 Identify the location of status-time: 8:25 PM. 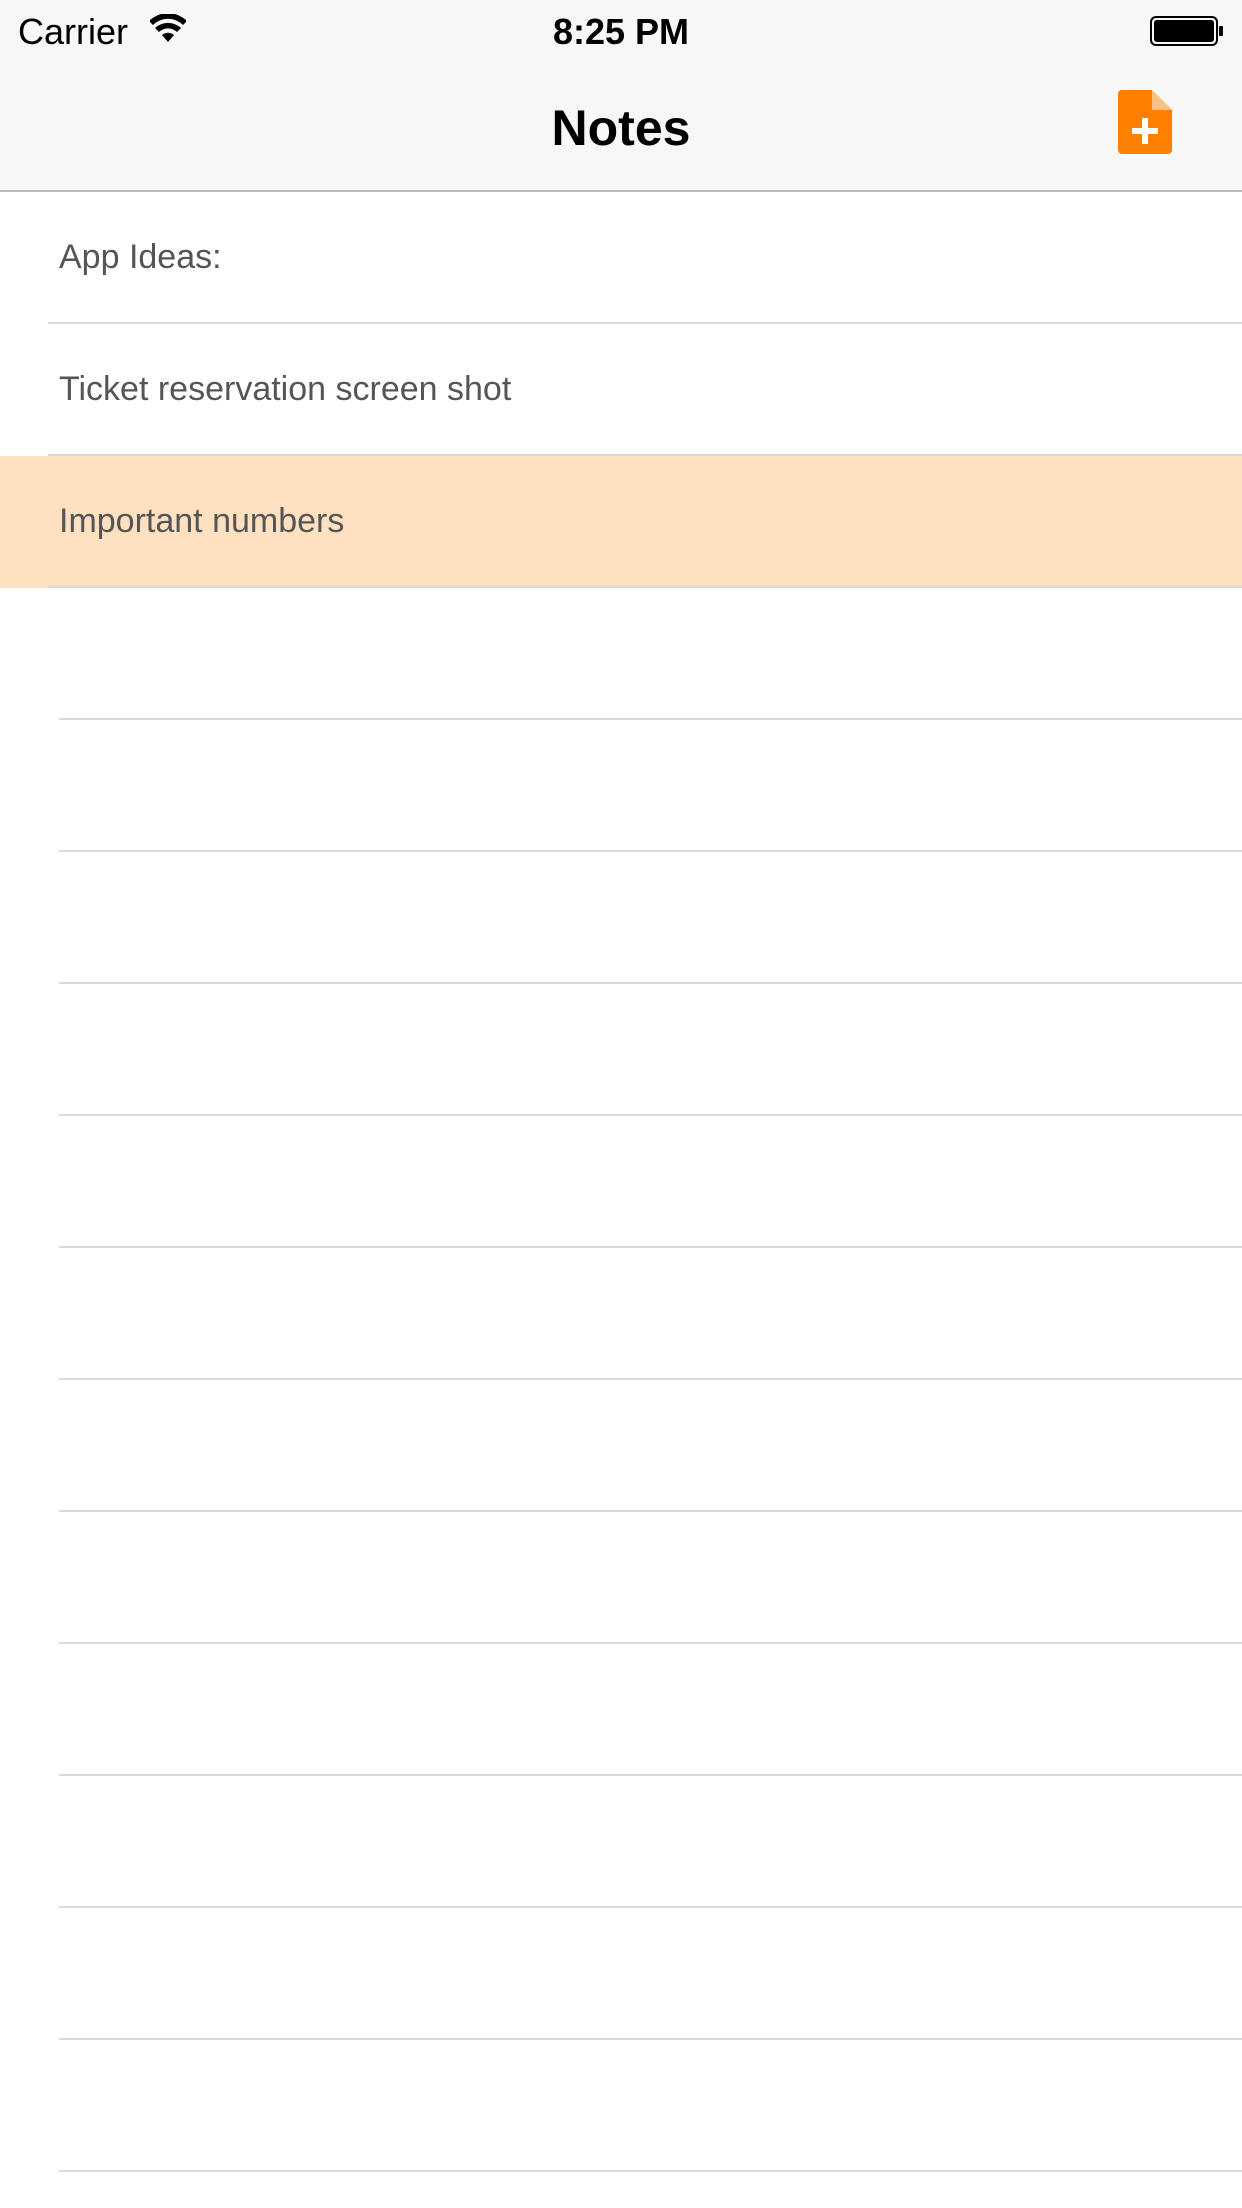
(621, 31).